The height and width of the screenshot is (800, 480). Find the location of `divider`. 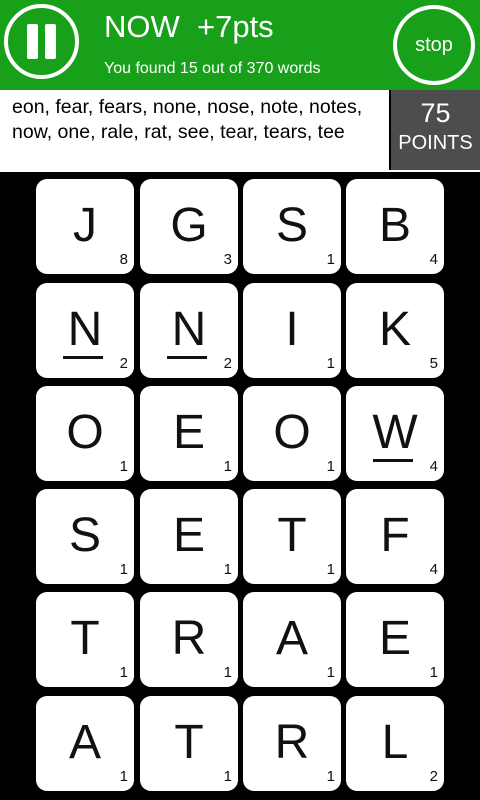

divider is located at coordinates (240, 171).